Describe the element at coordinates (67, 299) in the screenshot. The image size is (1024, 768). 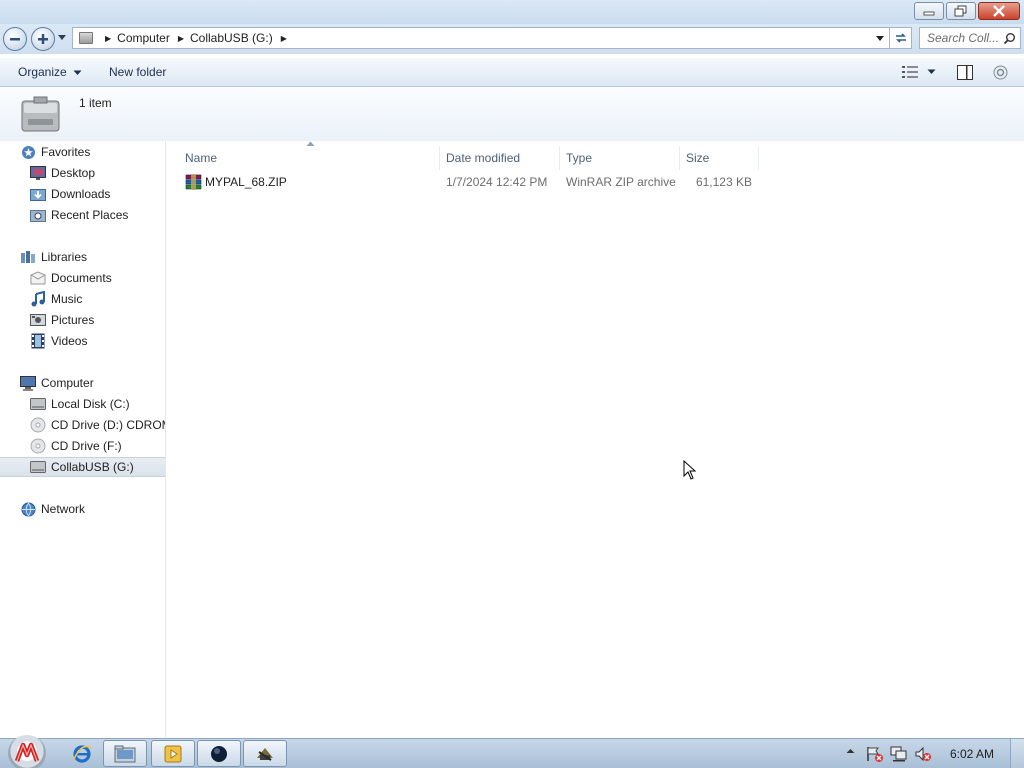
I see `nav-music-label: Music` at that location.